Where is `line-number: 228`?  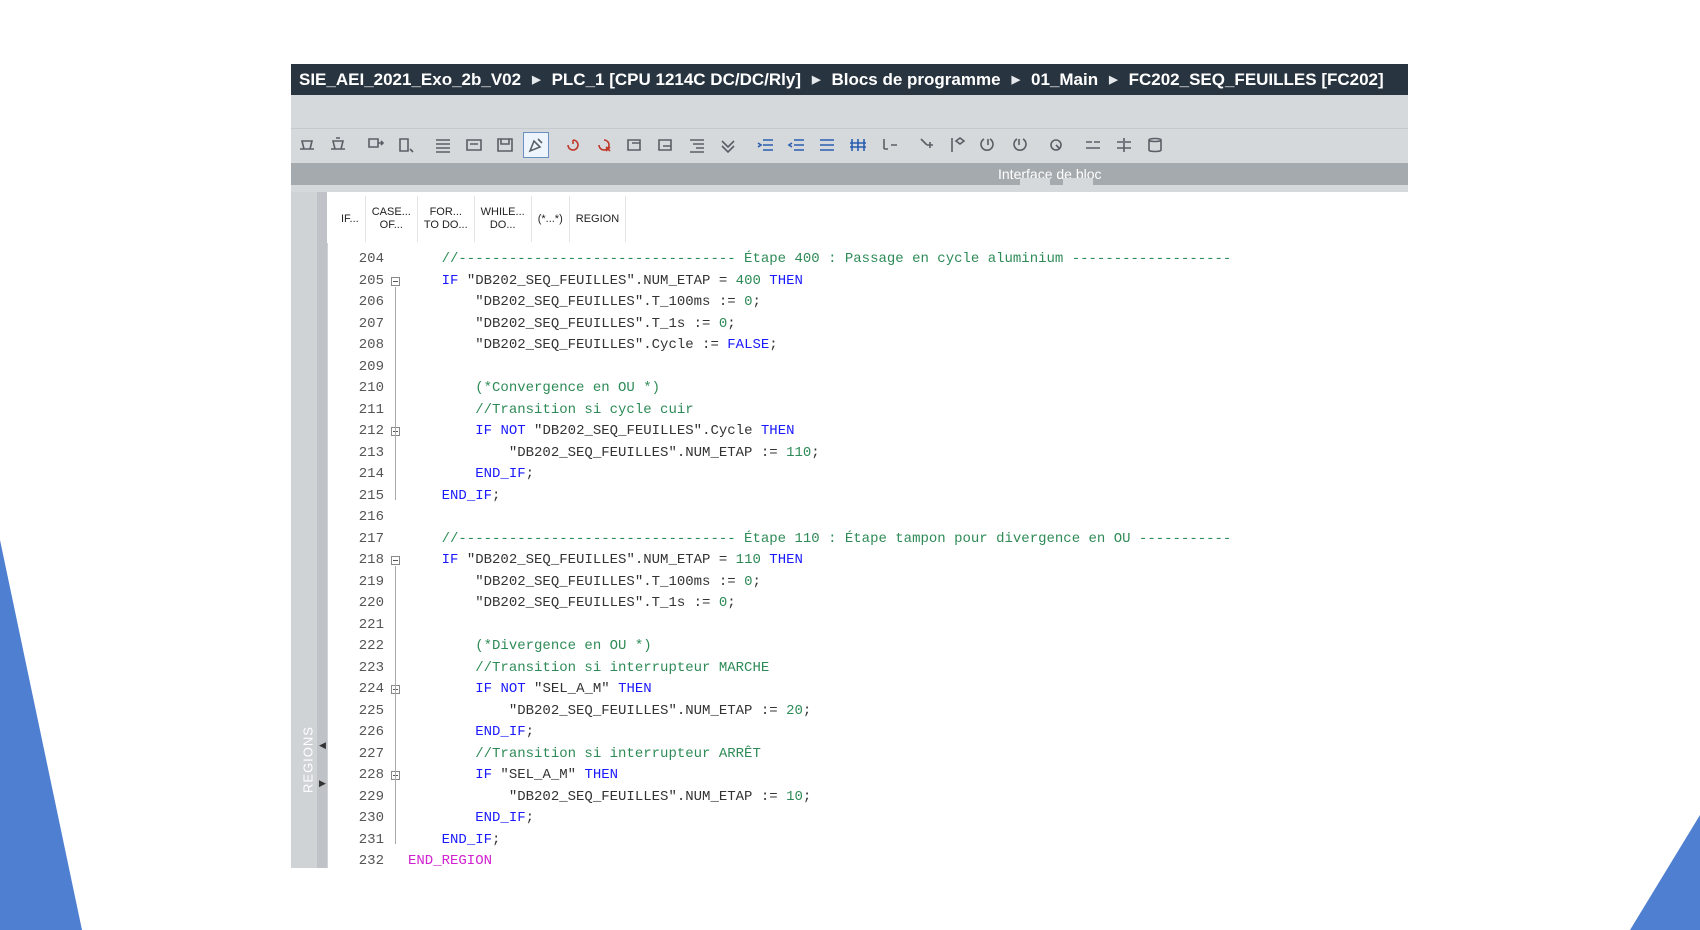
line-number: 228 is located at coordinates (371, 775).